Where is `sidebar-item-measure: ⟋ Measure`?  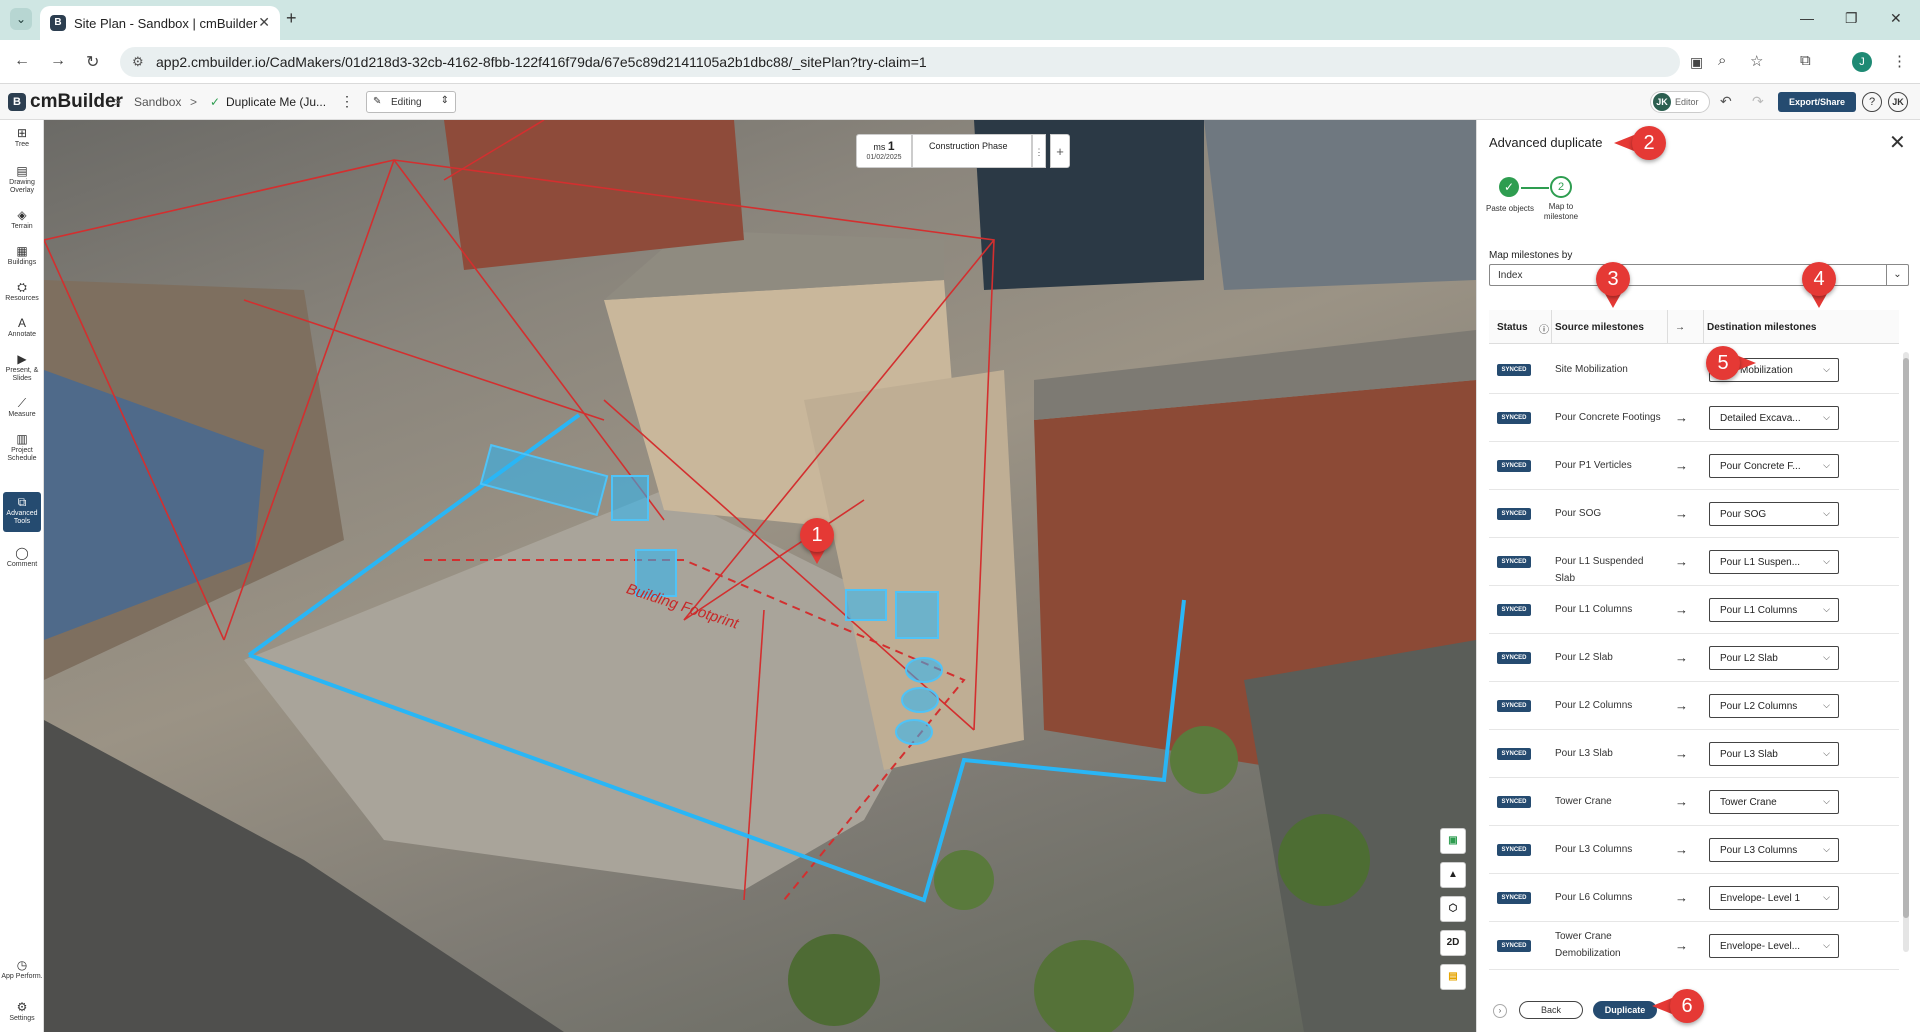 sidebar-item-measure: ⟋ Measure is located at coordinates (22, 407).